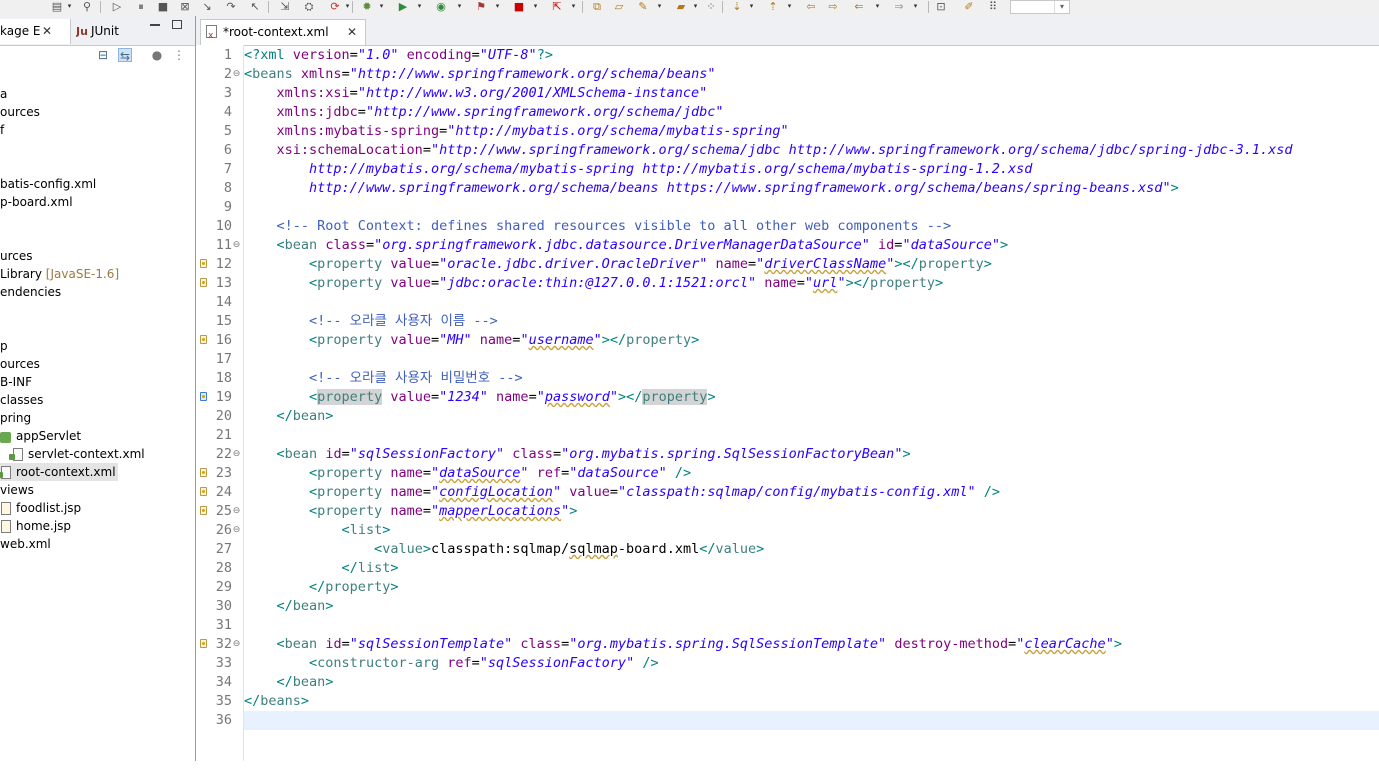 This screenshot has height=784, width=1379. I want to click on toggle-mark-icon: ⁘, so click(711, 6).